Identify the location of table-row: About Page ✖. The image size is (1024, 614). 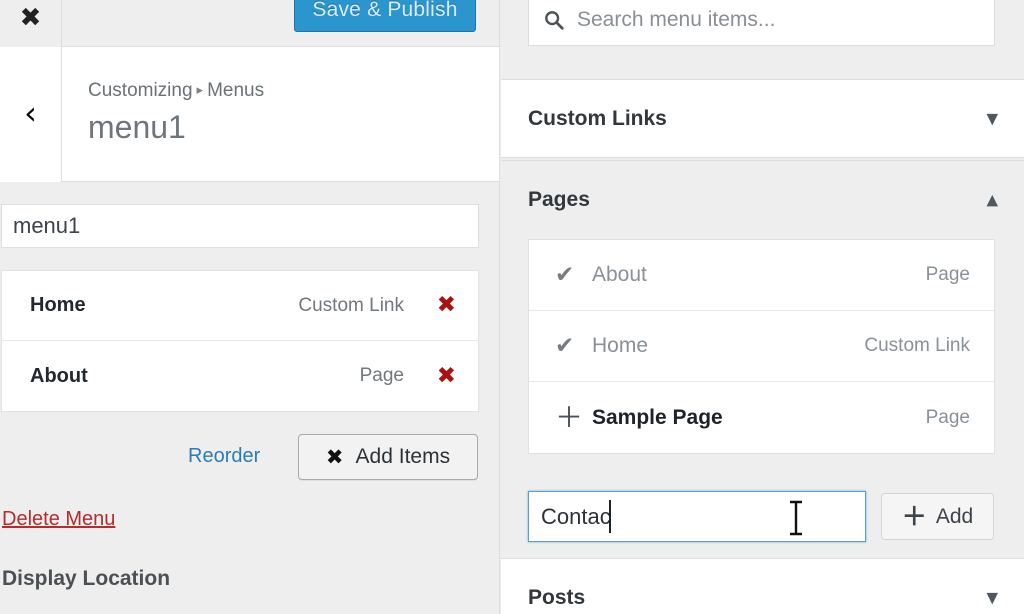
(240, 376).